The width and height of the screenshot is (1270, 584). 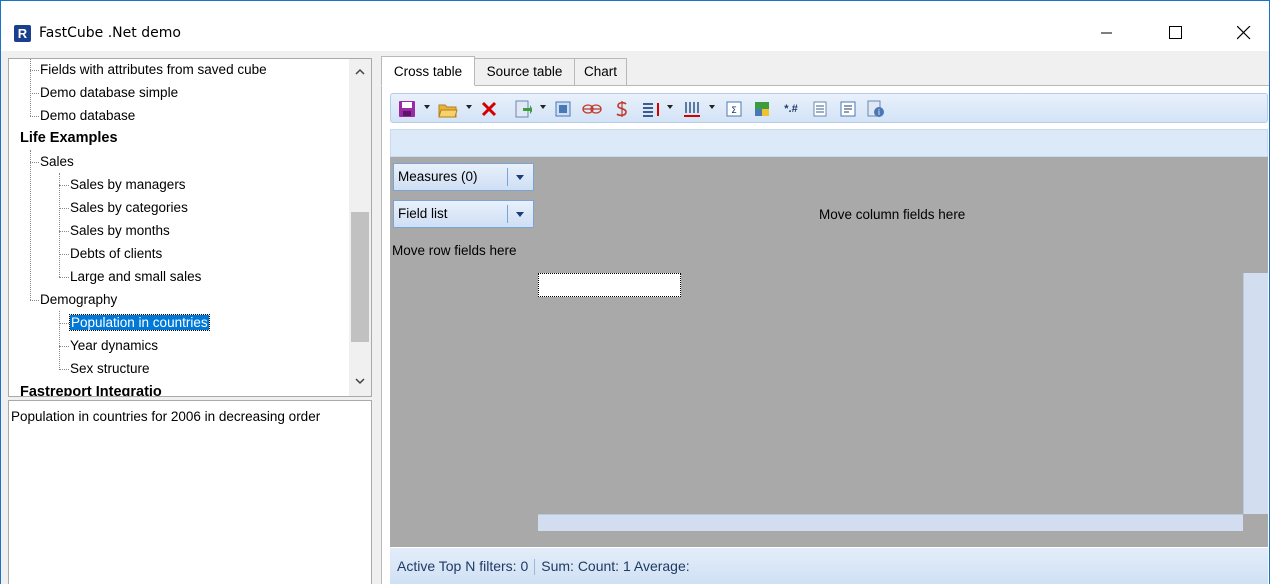 I want to click on tree-scrollbar, so click(x=360, y=227).